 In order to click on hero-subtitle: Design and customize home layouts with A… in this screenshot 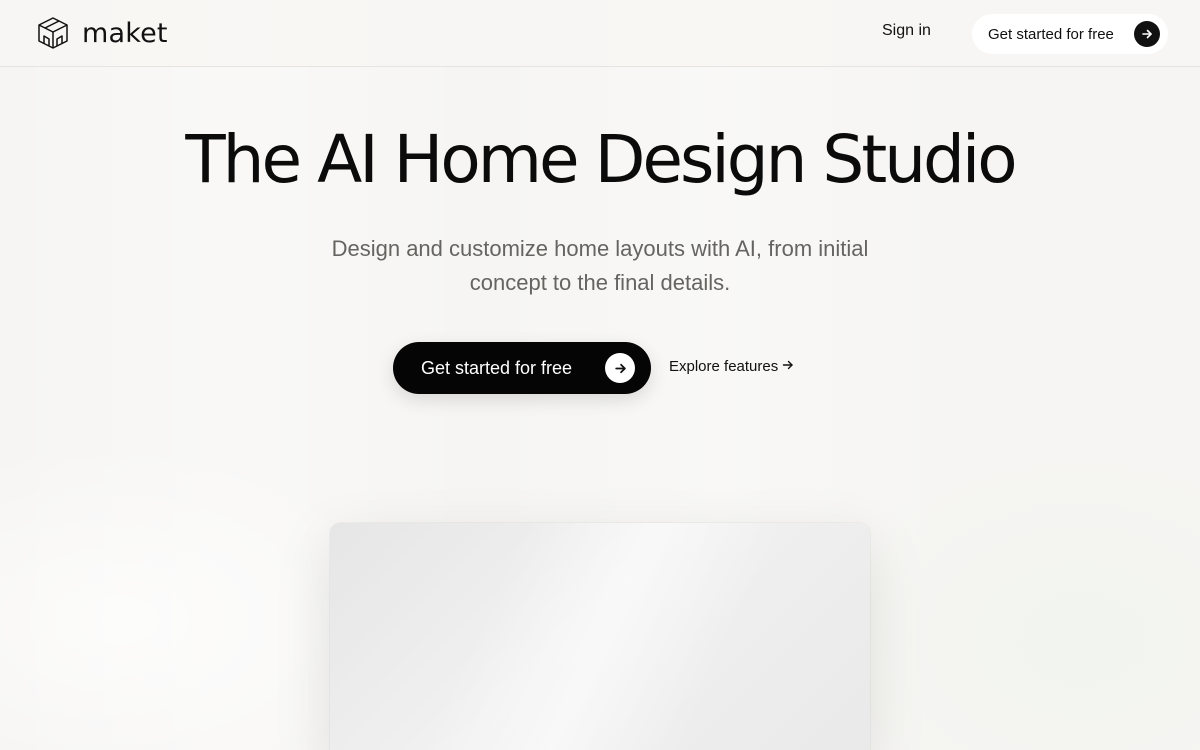, I will do `click(600, 265)`.